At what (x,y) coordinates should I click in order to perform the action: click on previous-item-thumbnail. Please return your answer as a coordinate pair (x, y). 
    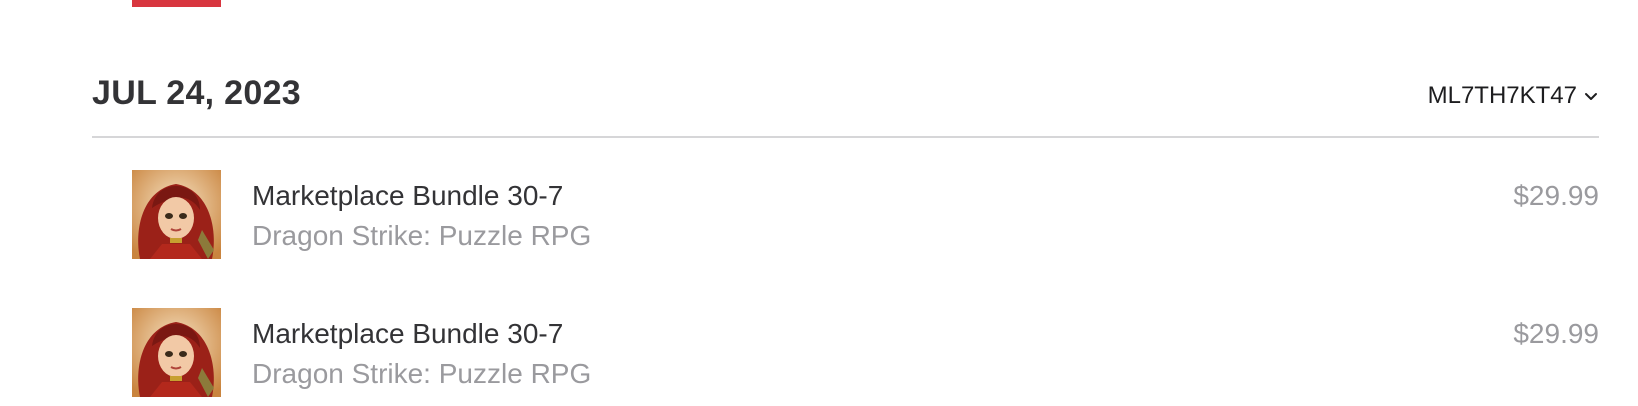
    Looking at the image, I should click on (176, 3).